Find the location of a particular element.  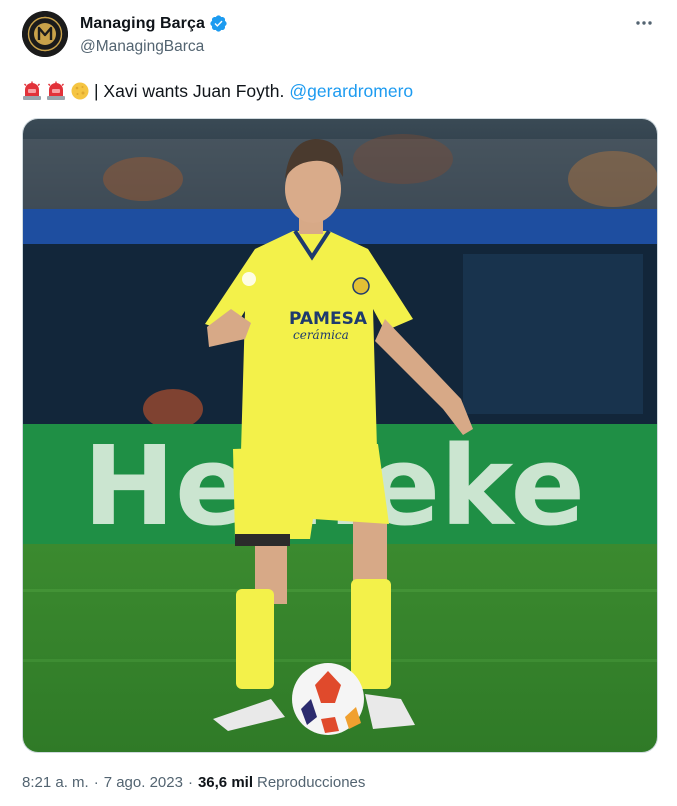

views-label: Reproducciones is located at coordinates (311, 782).